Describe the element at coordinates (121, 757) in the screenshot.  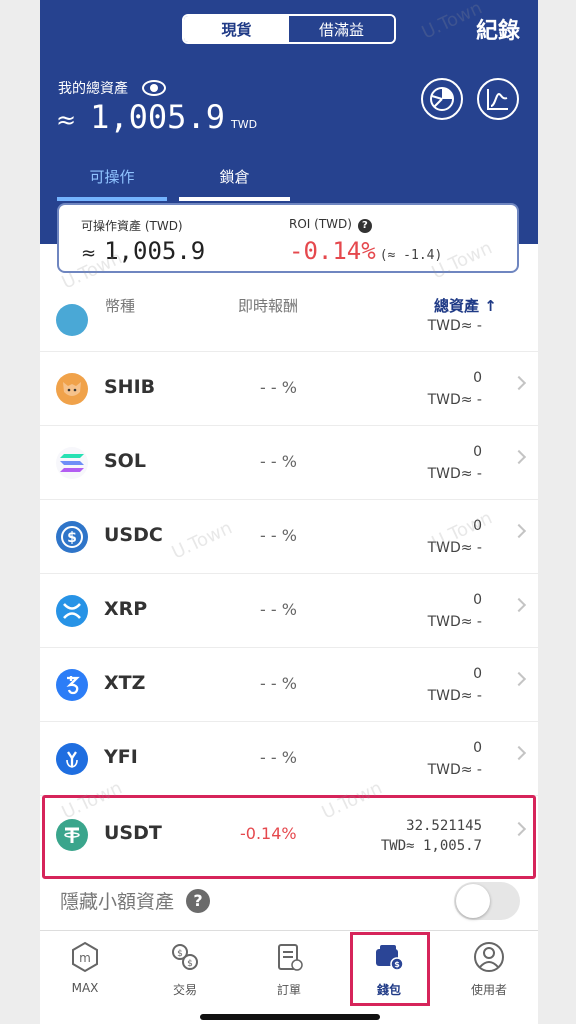
I see `coin-symbol: YFI` at that location.